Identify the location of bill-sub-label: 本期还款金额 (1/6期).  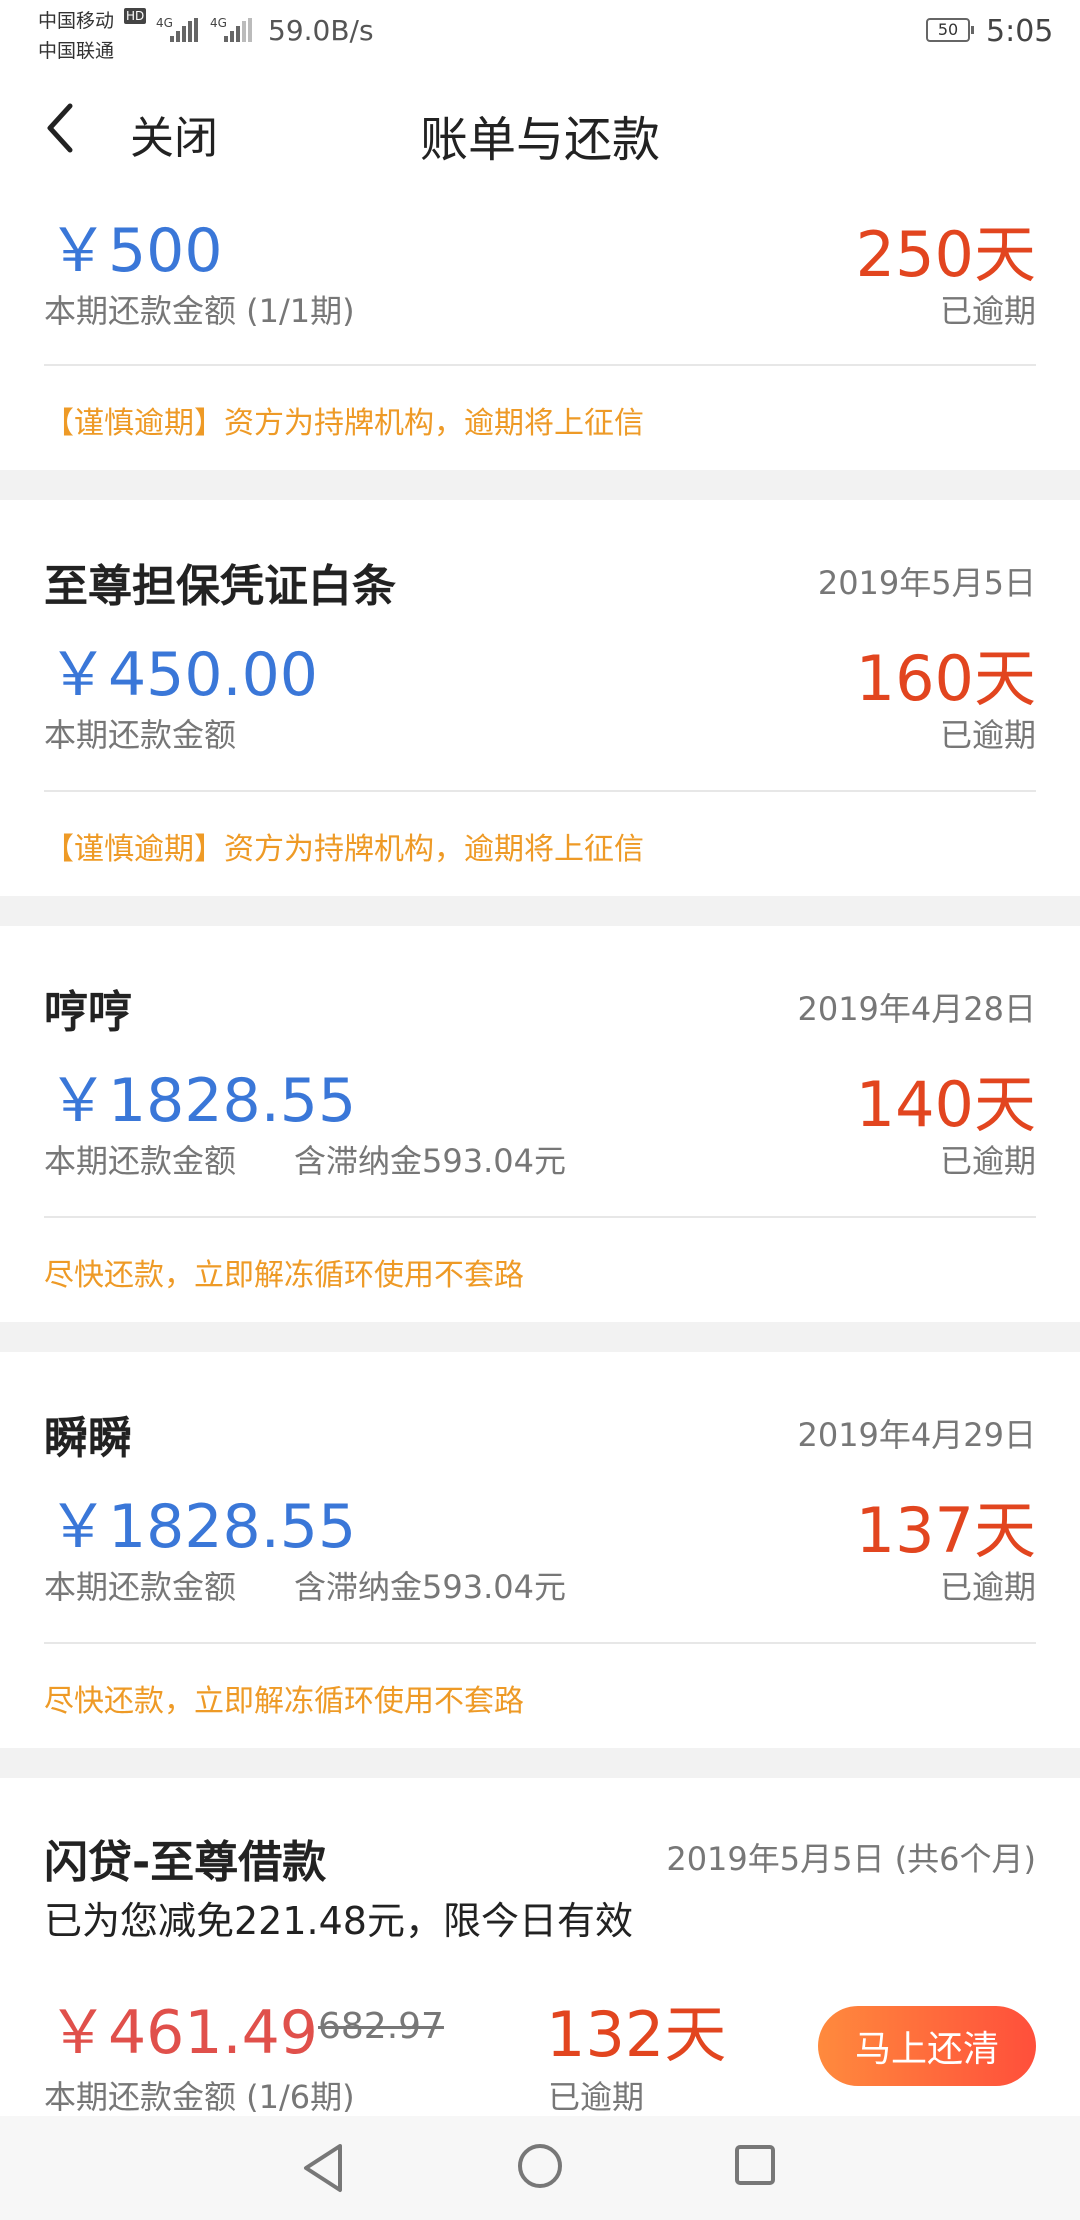
(199, 2097).